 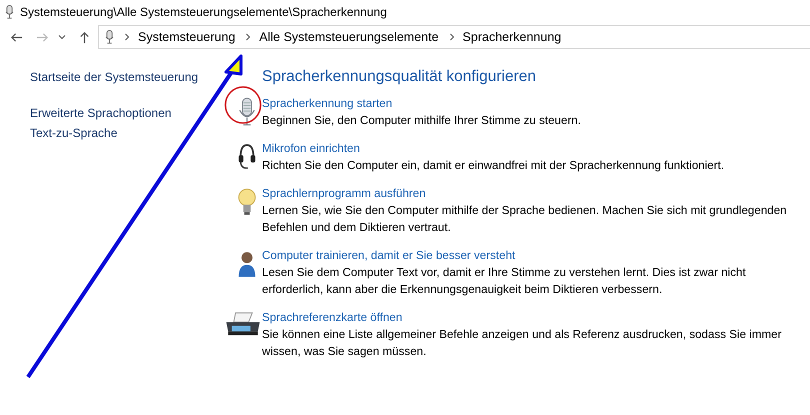 What do you see at coordinates (389, 256) in the screenshot?
I see `task-link: Computer trainieren, damit er Sie besser versteht` at bounding box center [389, 256].